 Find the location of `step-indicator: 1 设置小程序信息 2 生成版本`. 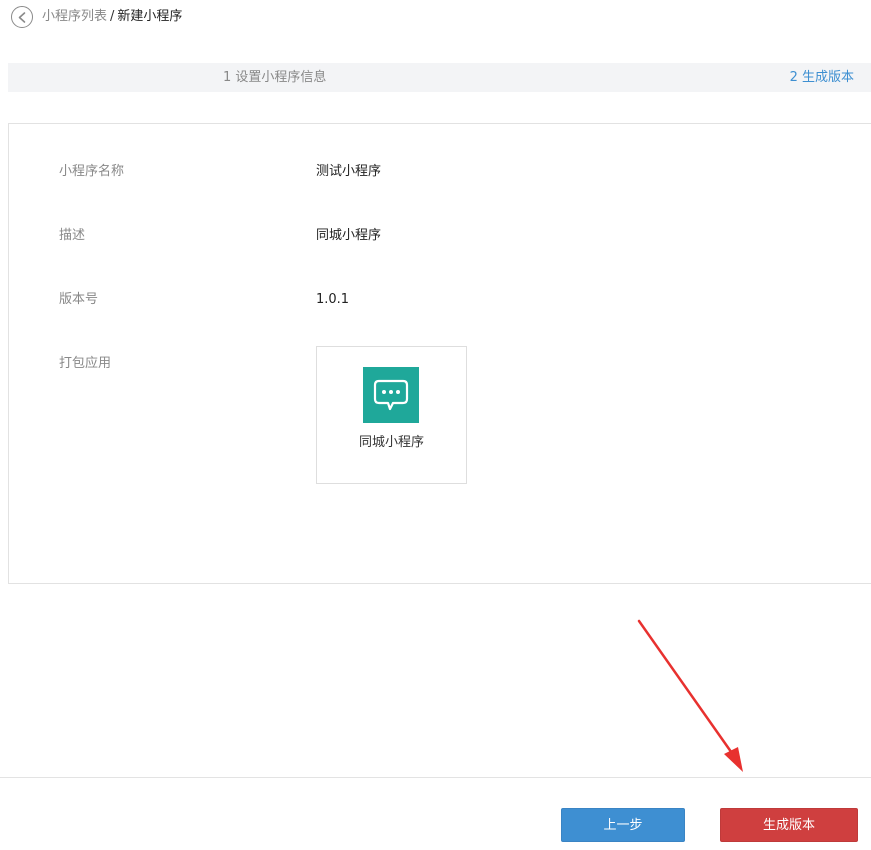

step-indicator: 1 设置小程序信息 2 生成版本 is located at coordinates (439, 77).